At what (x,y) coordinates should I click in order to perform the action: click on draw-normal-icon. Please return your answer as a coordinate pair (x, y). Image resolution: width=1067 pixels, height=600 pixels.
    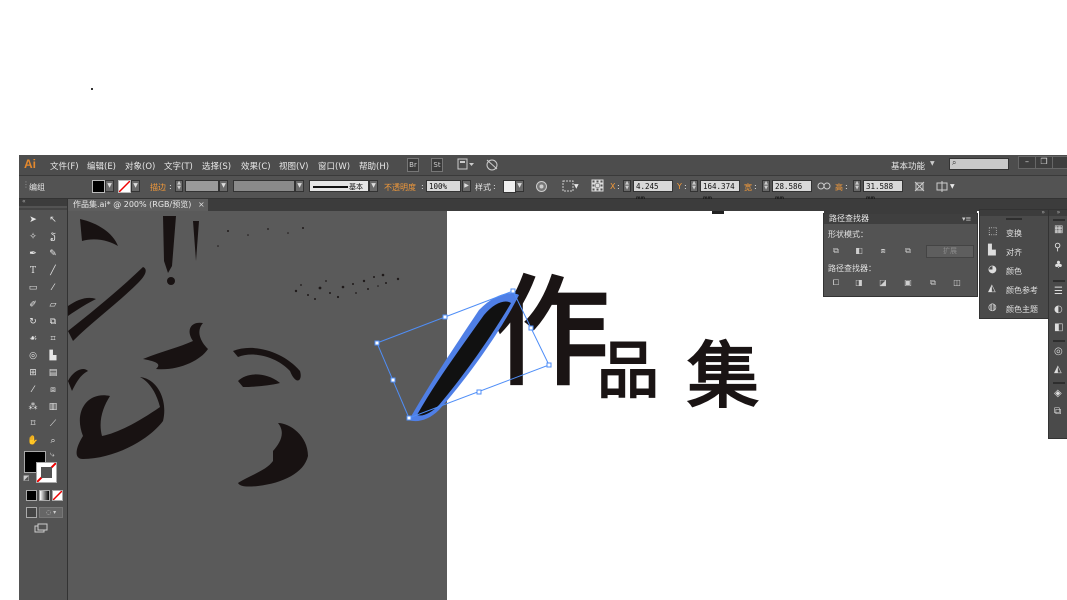
    Looking at the image, I should click on (31, 512).